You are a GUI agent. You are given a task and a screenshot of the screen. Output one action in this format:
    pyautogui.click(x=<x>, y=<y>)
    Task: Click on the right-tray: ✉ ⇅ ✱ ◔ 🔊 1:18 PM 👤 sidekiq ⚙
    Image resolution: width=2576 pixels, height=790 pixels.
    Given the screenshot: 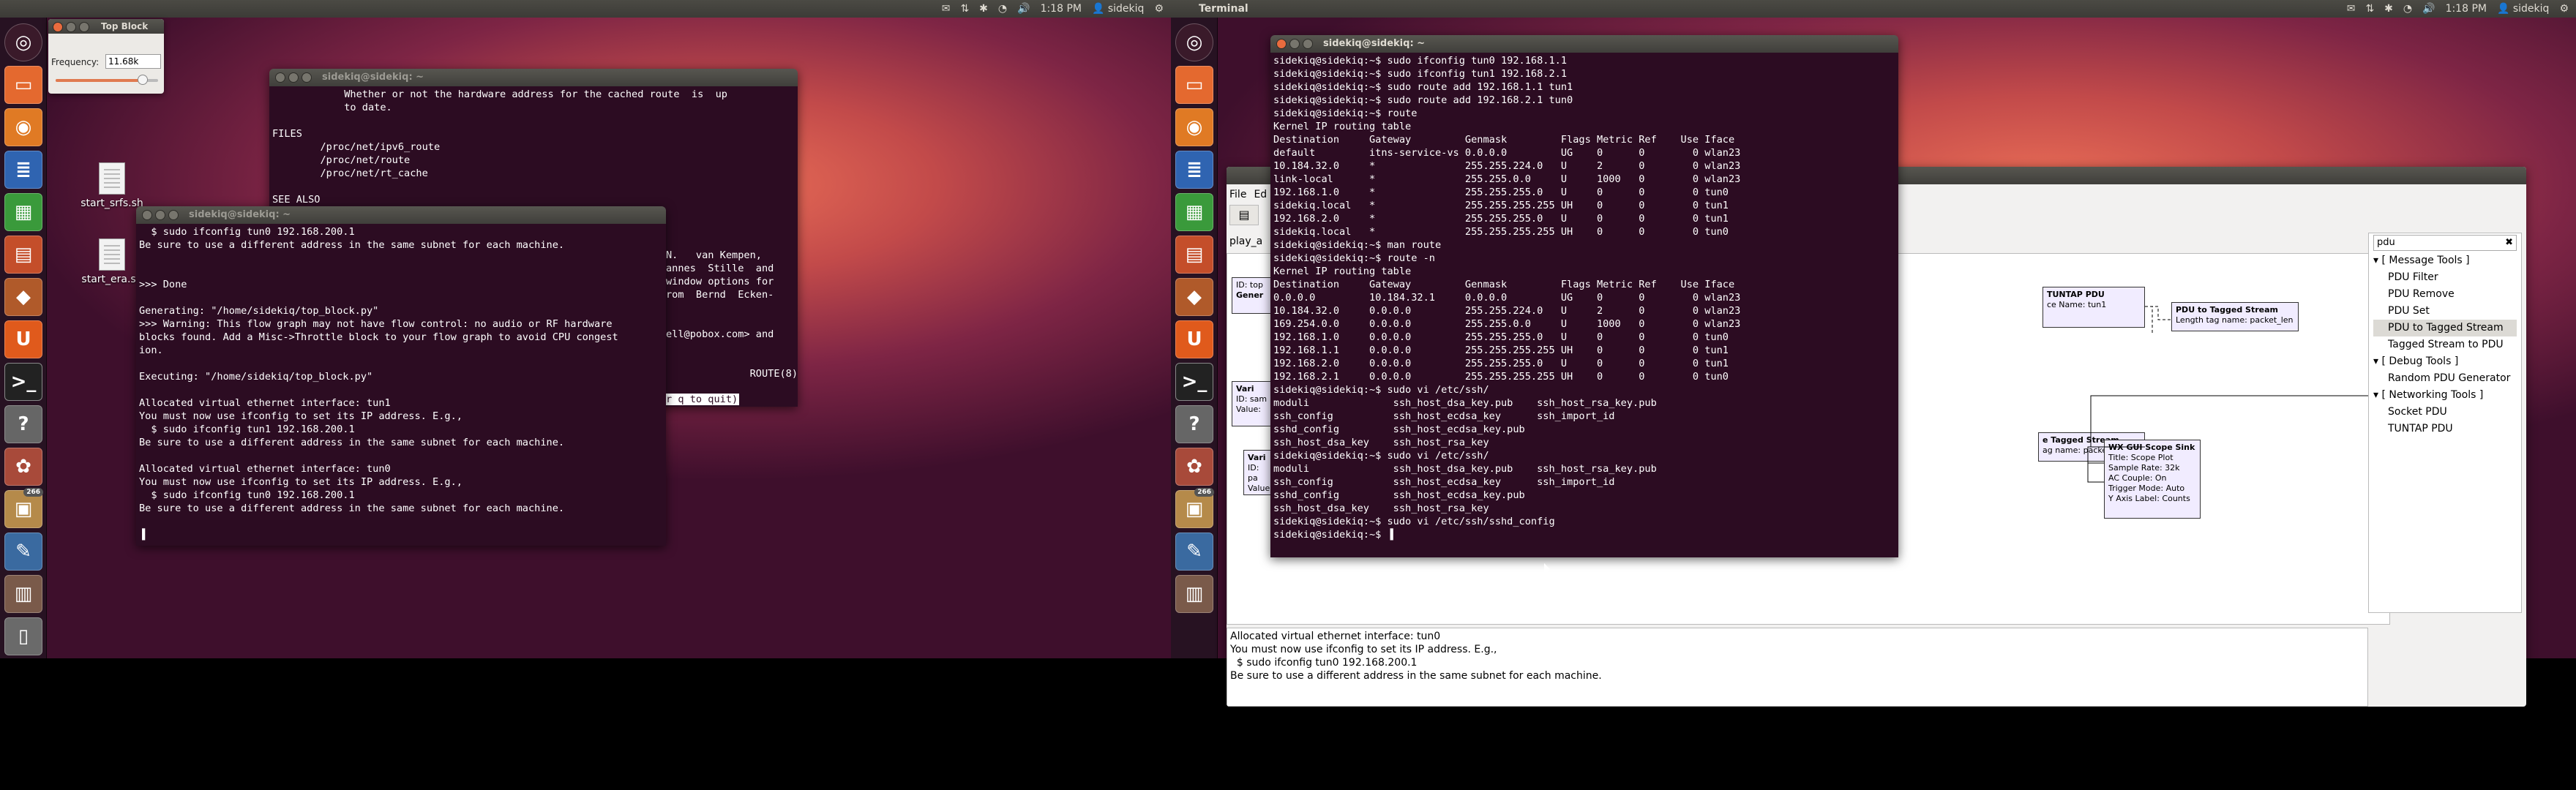 What is the action you would take?
    pyautogui.click(x=2458, y=9)
    